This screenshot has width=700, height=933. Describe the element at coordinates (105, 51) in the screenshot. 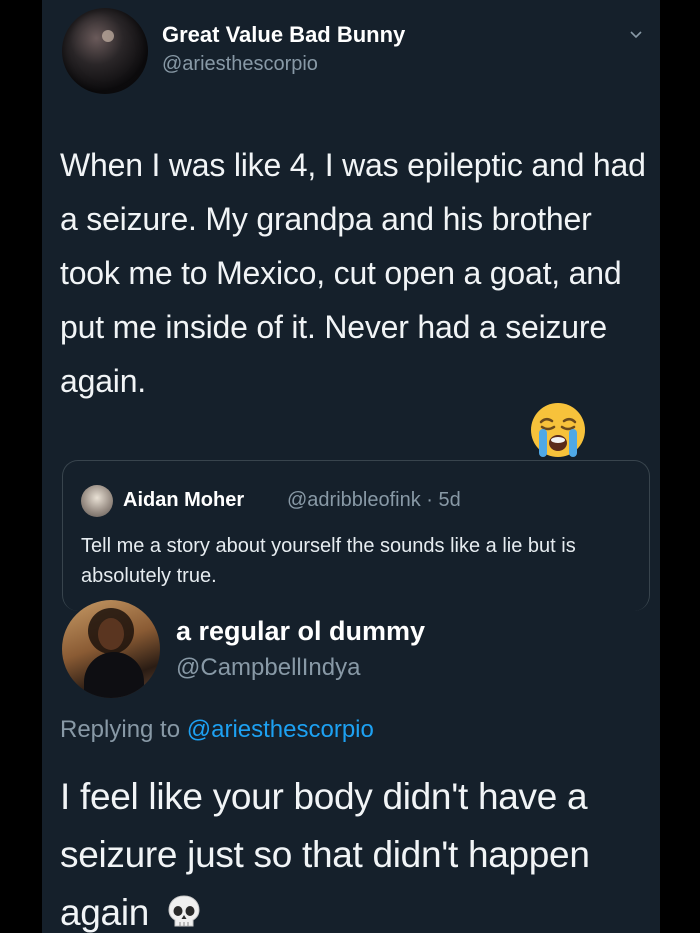

I see `author-avatar` at that location.